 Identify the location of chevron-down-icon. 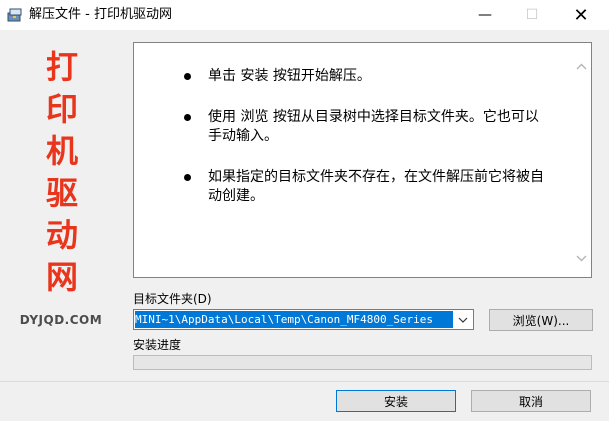
(463, 319).